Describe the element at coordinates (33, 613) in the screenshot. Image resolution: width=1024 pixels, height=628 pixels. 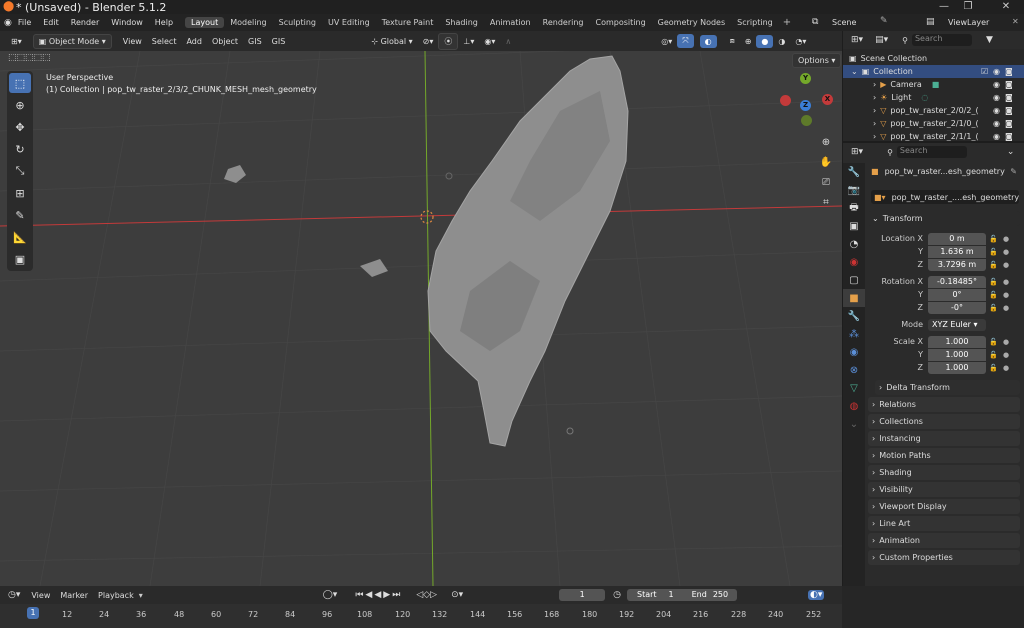
I see `playhead: 1` at that location.